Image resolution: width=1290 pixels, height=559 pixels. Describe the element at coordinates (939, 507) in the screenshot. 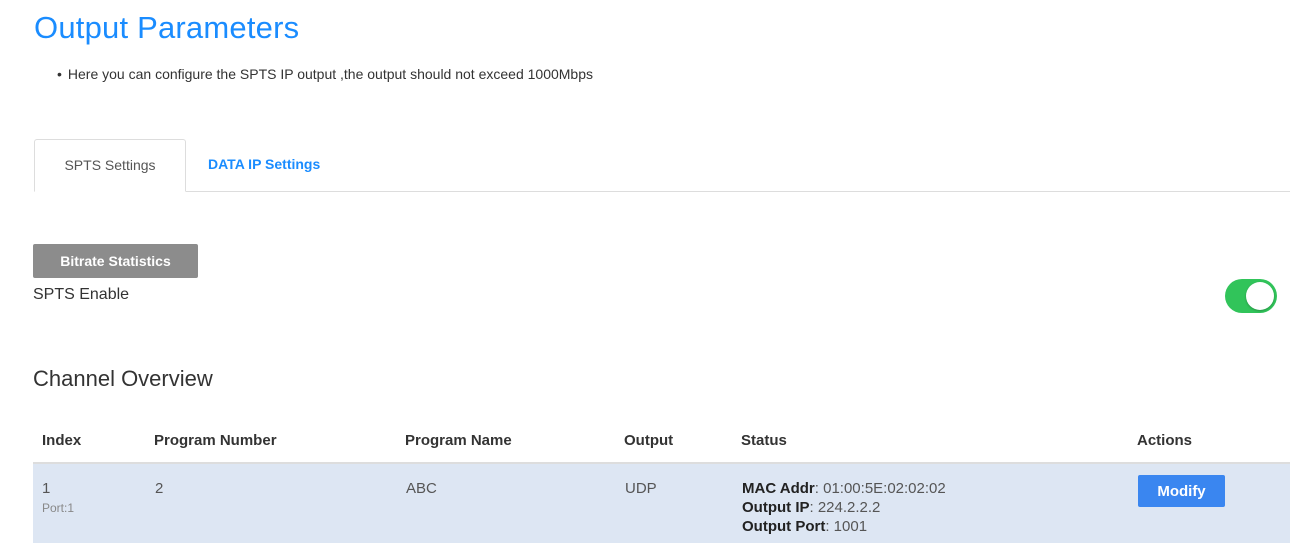

I see `status-ip: Output IP: 224.2.2.2` at that location.